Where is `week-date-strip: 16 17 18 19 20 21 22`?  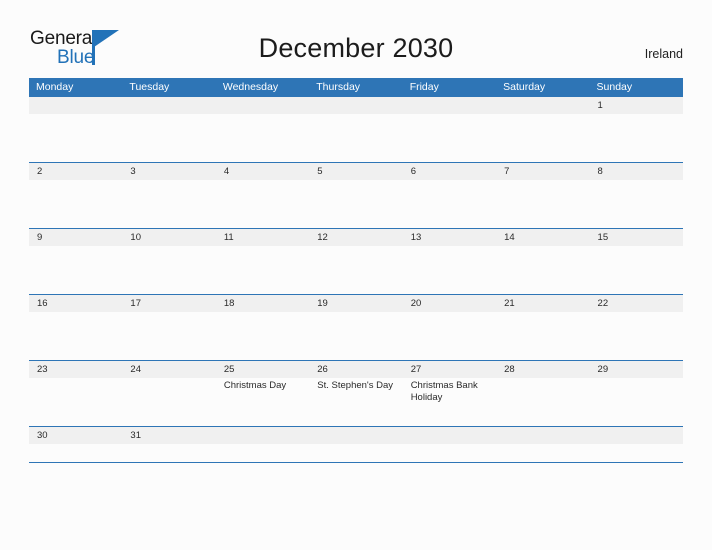
week-date-strip: 16 17 18 19 20 21 22 is located at coordinates (356, 303).